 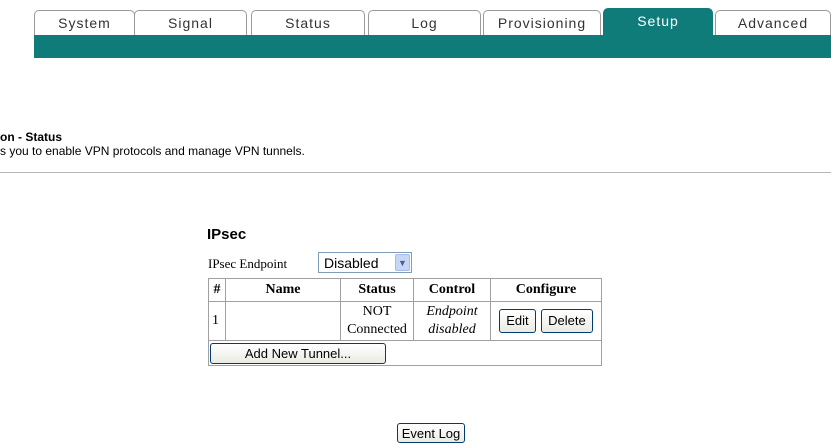 What do you see at coordinates (402, 262) in the screenshot?
I see `chevron-down-icon: ▼` at bounding box center [402, 262].